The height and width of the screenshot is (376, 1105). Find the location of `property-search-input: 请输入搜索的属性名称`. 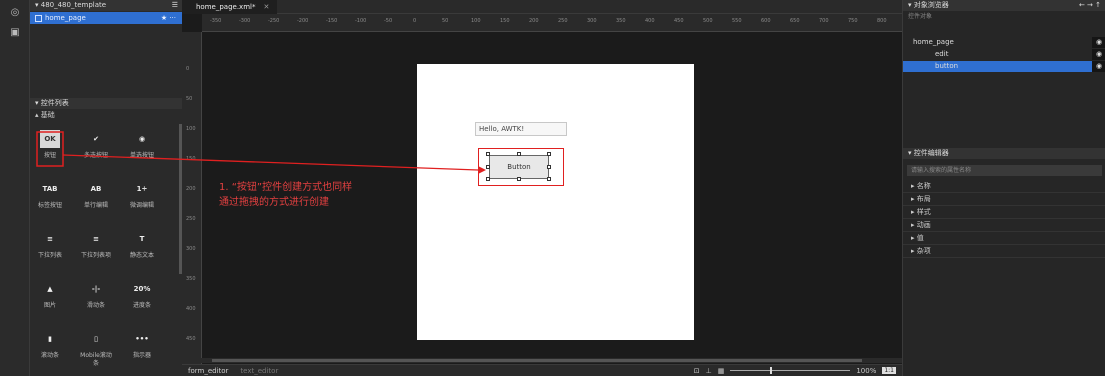

property-search-input: 请输入搜索的属性名称 is located at coordinates (1004, 170).